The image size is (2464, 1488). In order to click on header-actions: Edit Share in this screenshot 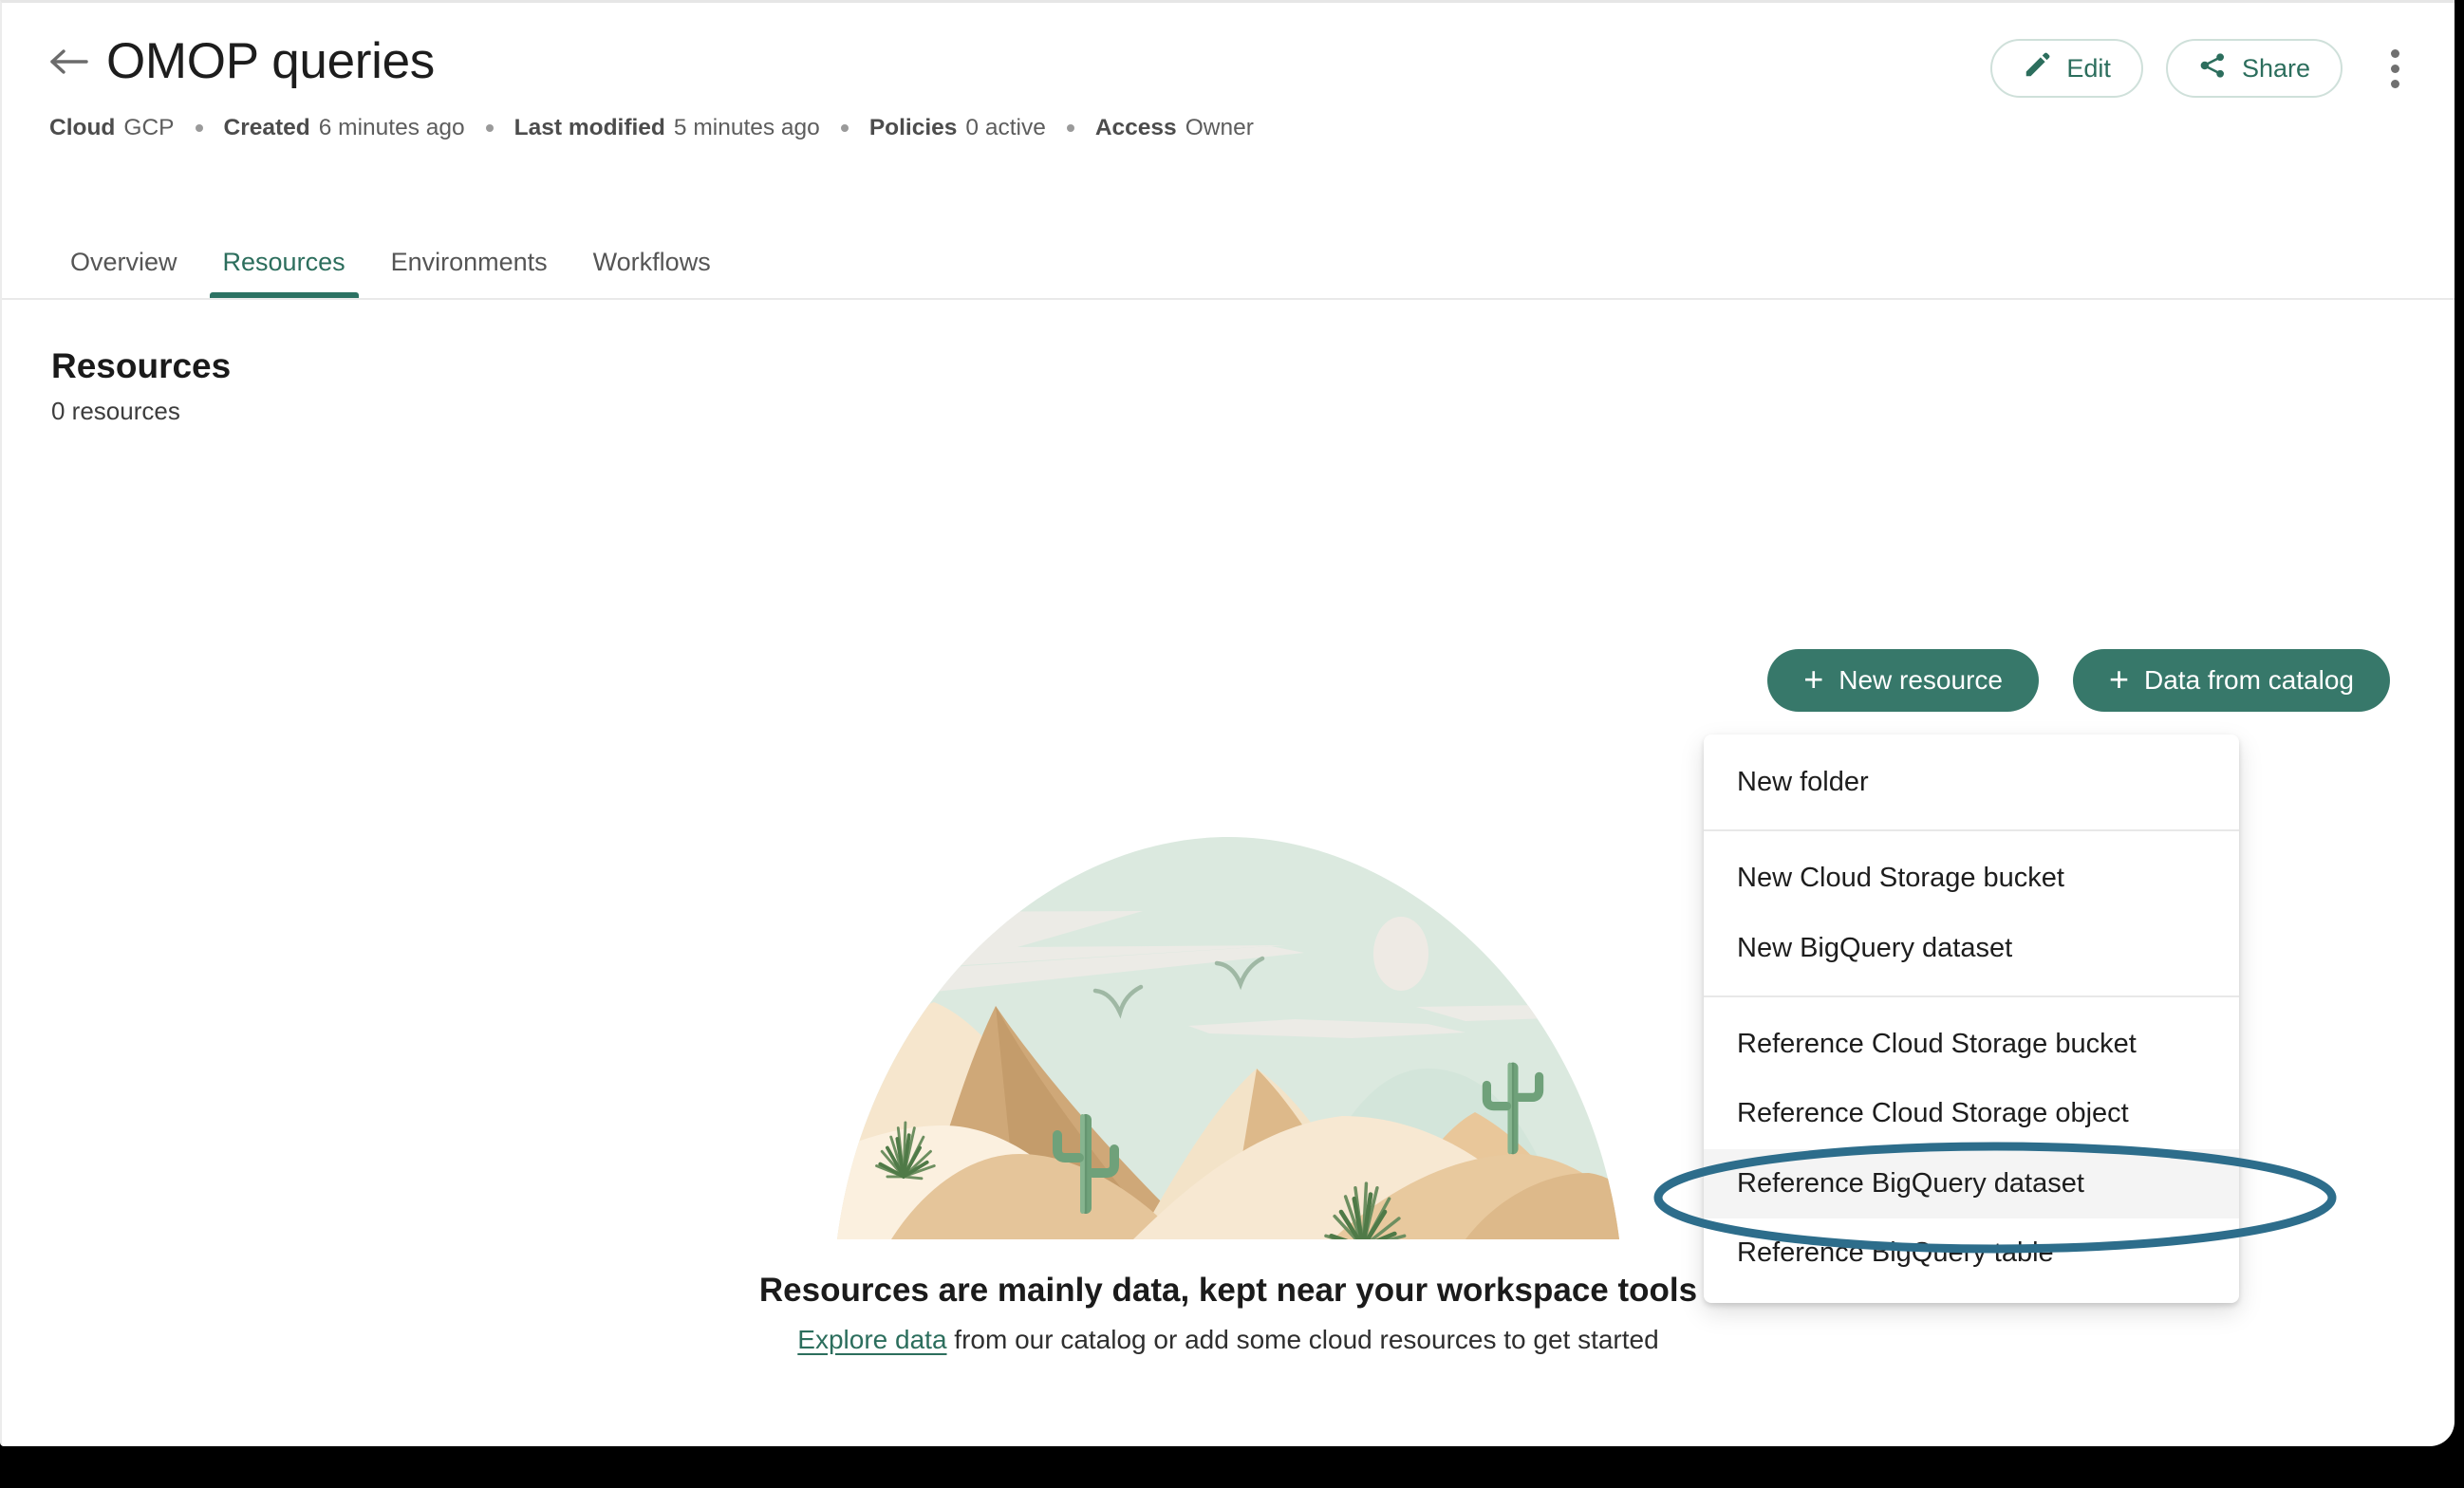, I will do `click(2205, 68)`.